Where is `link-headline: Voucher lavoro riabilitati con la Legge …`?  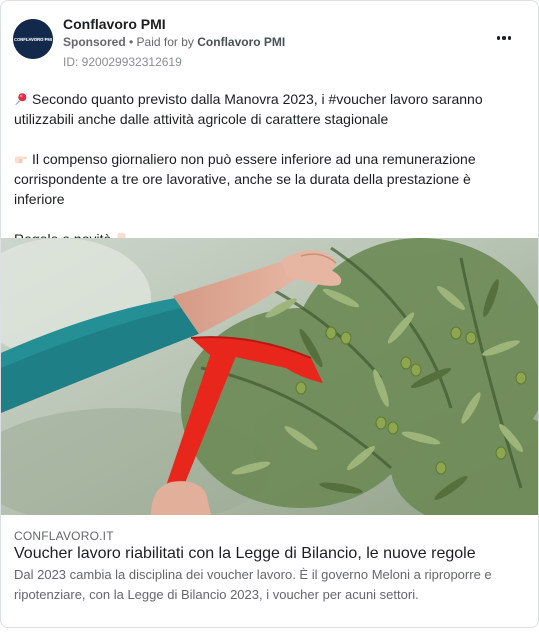 link-headline: Voucher lavoro riabilitati con la Legge … is located at coordinates (245, 554).